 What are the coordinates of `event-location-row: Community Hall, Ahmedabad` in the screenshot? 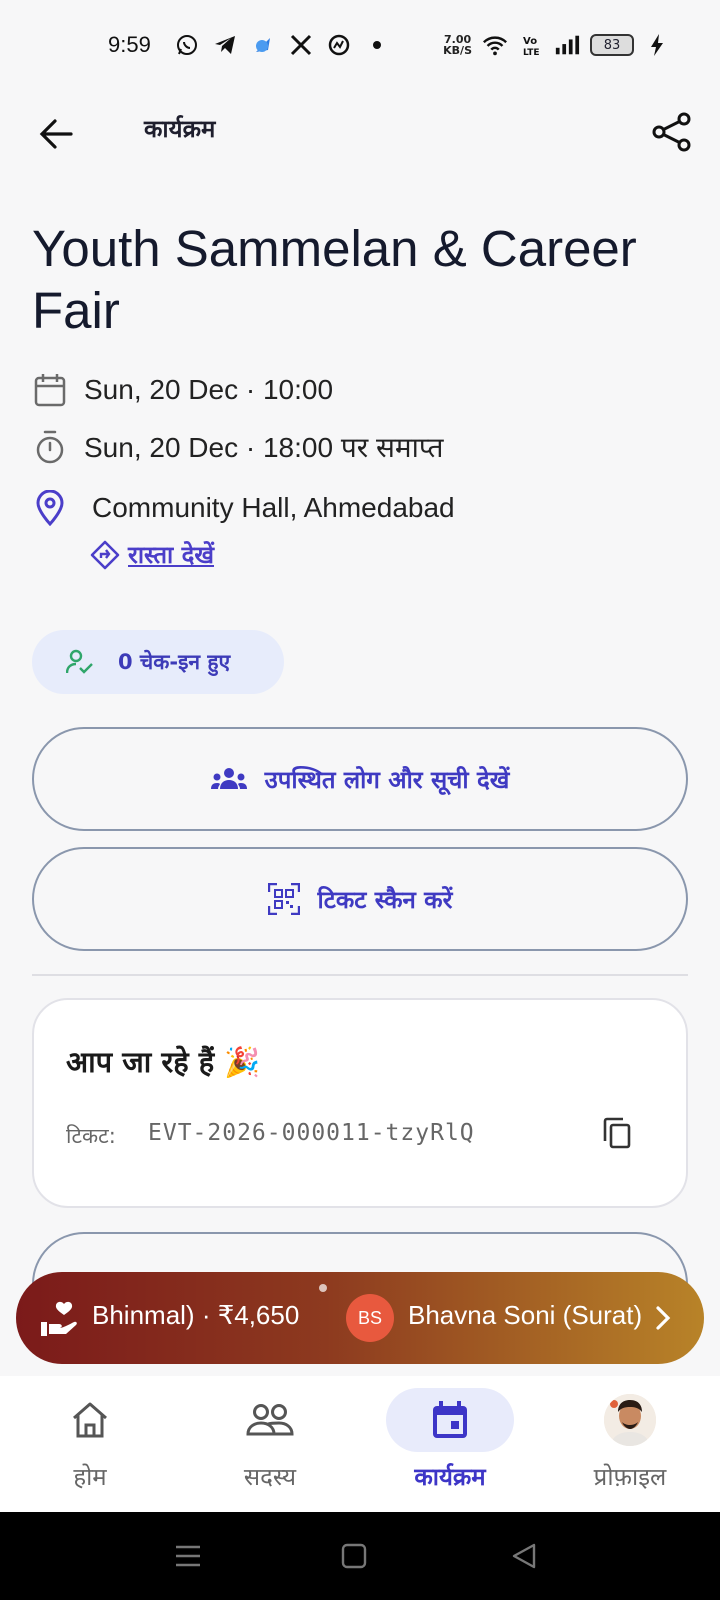 It's located at (243, 508).